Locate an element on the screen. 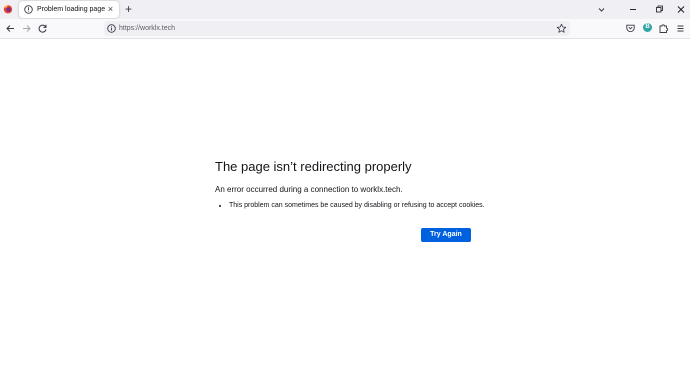 This screenshot has width=690, height=365. bookmark-star-icon is located at coordinates (561, 28).